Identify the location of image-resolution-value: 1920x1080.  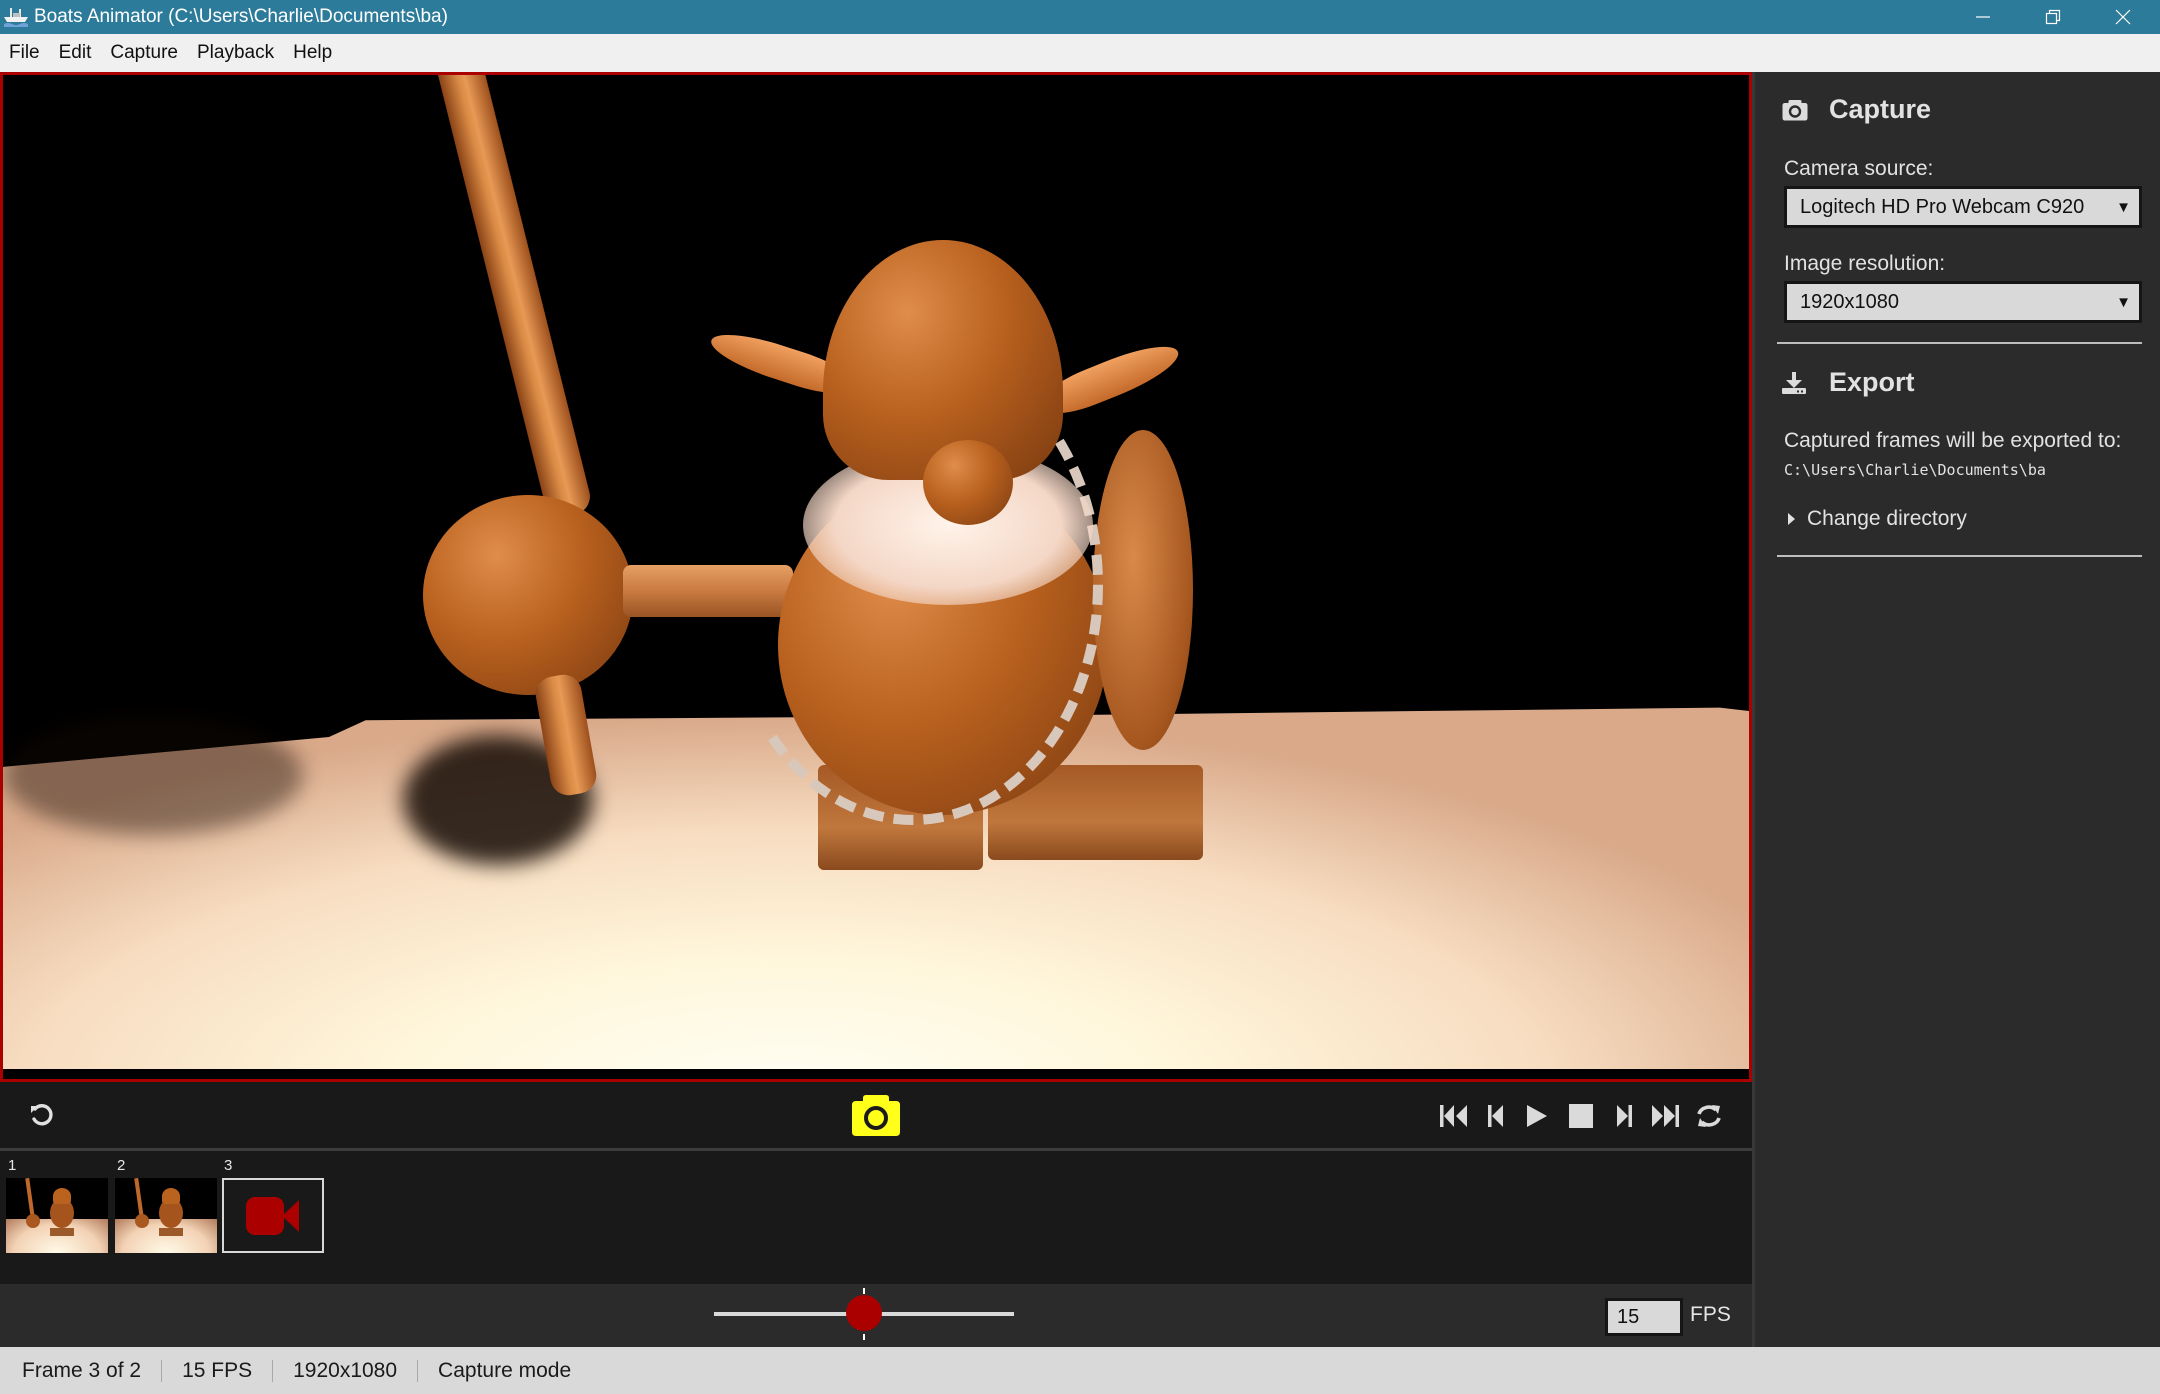
(1849, 301).